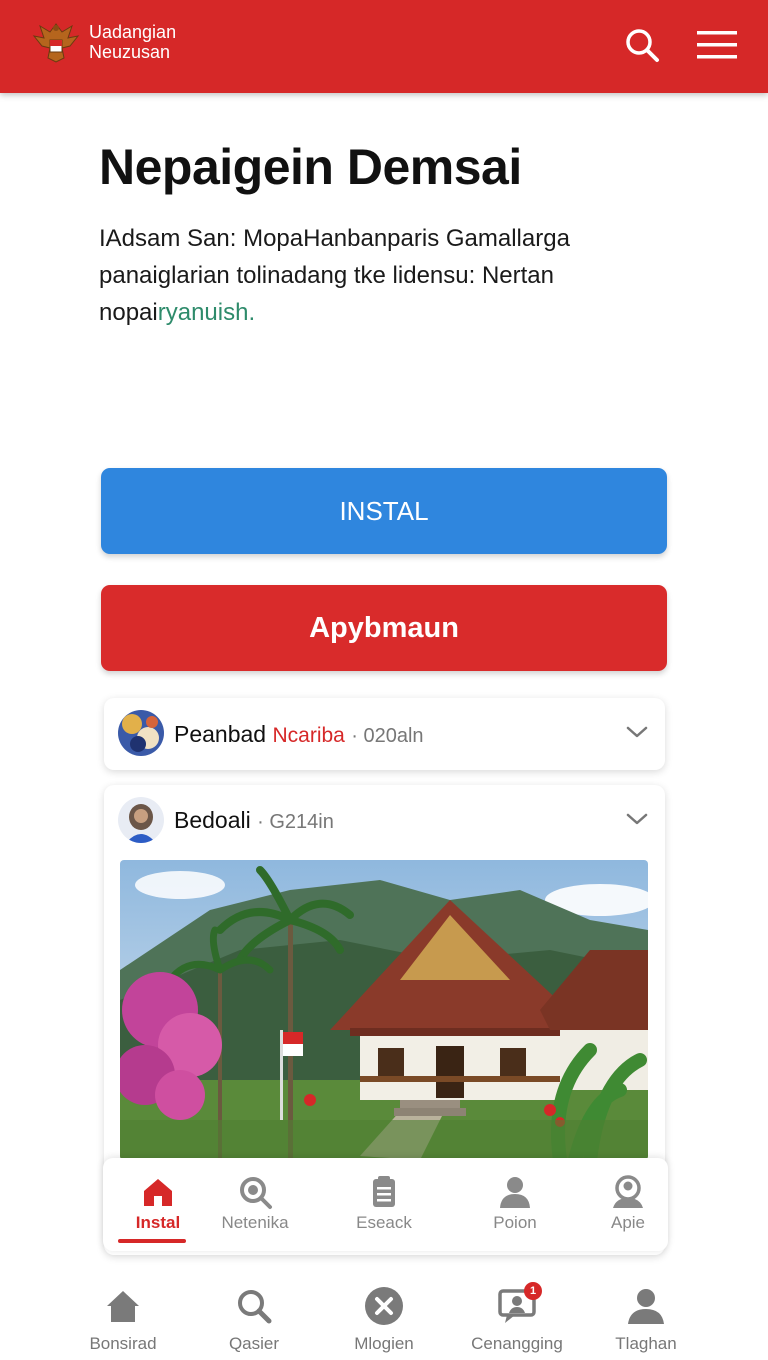  I want to click on tab-netenika: Netenika, so click(255, 1204).